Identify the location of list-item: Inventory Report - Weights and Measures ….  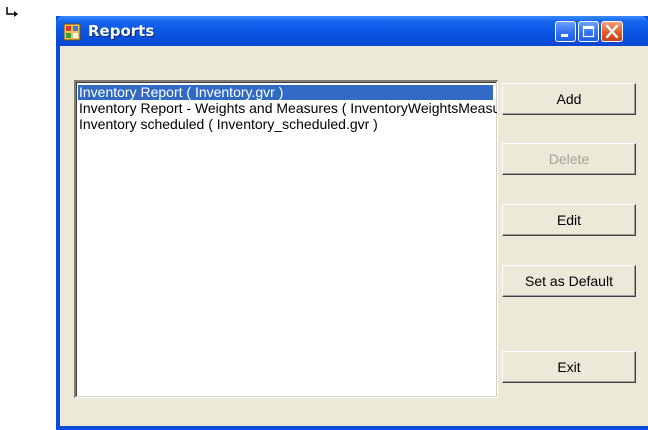
(287, 108).